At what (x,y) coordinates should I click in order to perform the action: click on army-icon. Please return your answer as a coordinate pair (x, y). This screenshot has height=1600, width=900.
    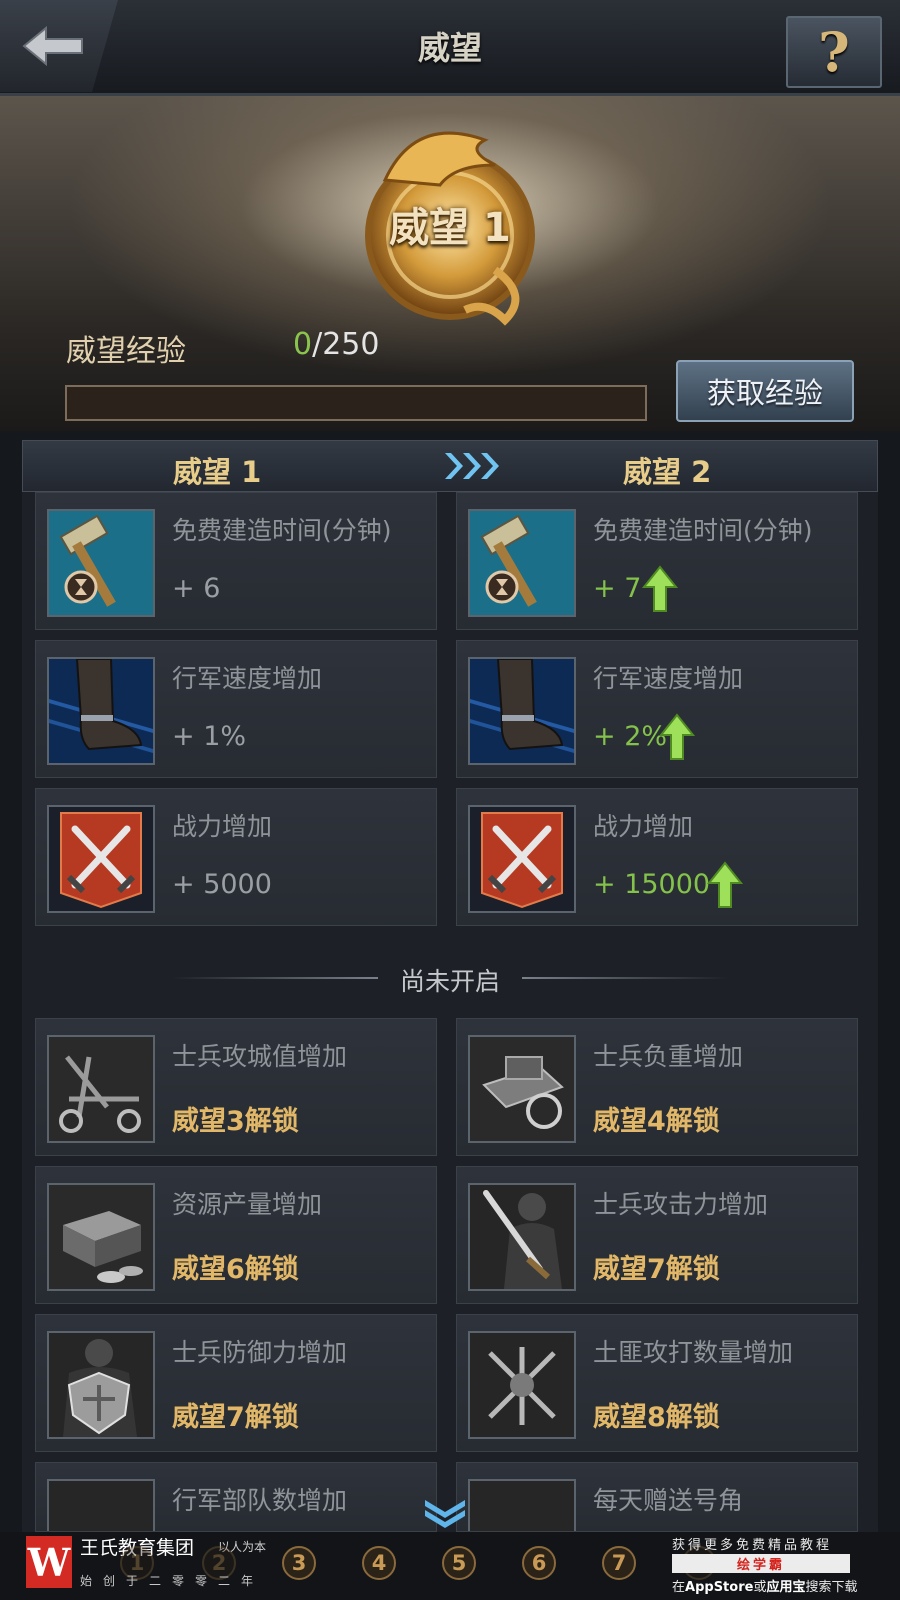
    Looking at the image, I should click on (101, 1505).